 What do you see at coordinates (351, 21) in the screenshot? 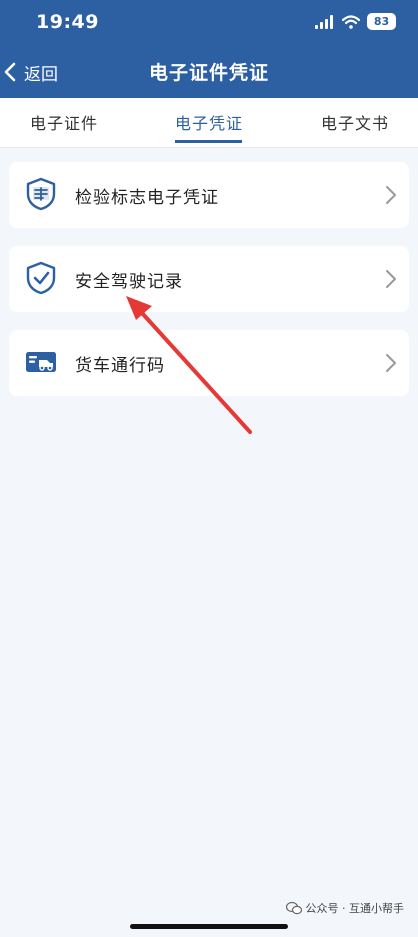
I see `wifi-icon` at bounding box center [351, 21].